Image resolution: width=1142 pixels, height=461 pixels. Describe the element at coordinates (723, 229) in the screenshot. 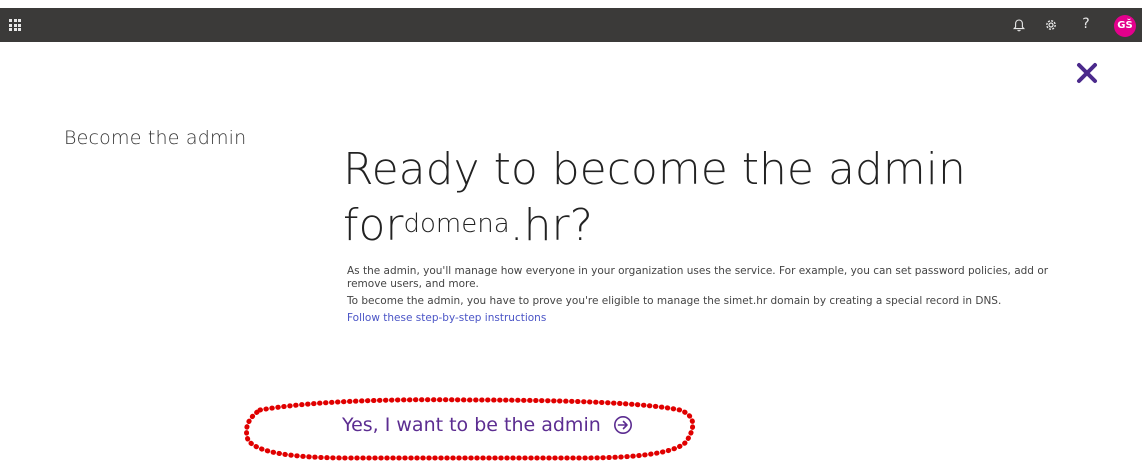

I see `headline-line-2: fordomena.hr?` at that location.